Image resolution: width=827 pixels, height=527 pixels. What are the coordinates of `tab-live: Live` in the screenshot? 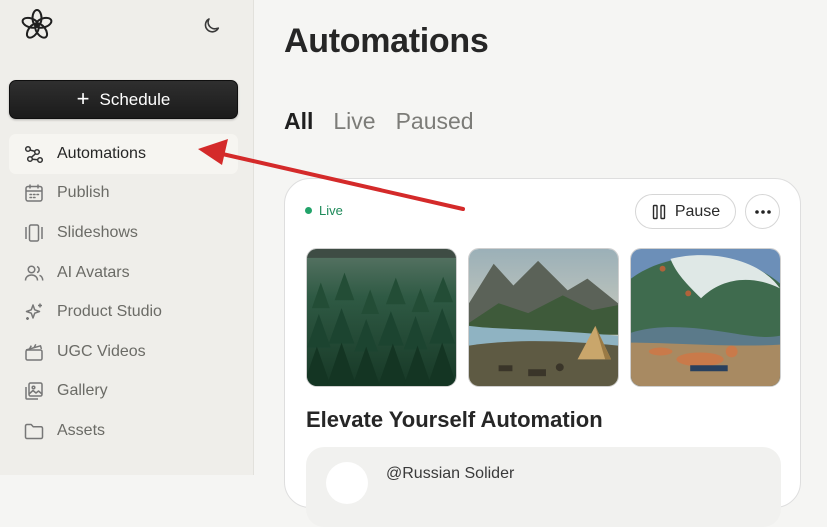 It's located at (354, 121).